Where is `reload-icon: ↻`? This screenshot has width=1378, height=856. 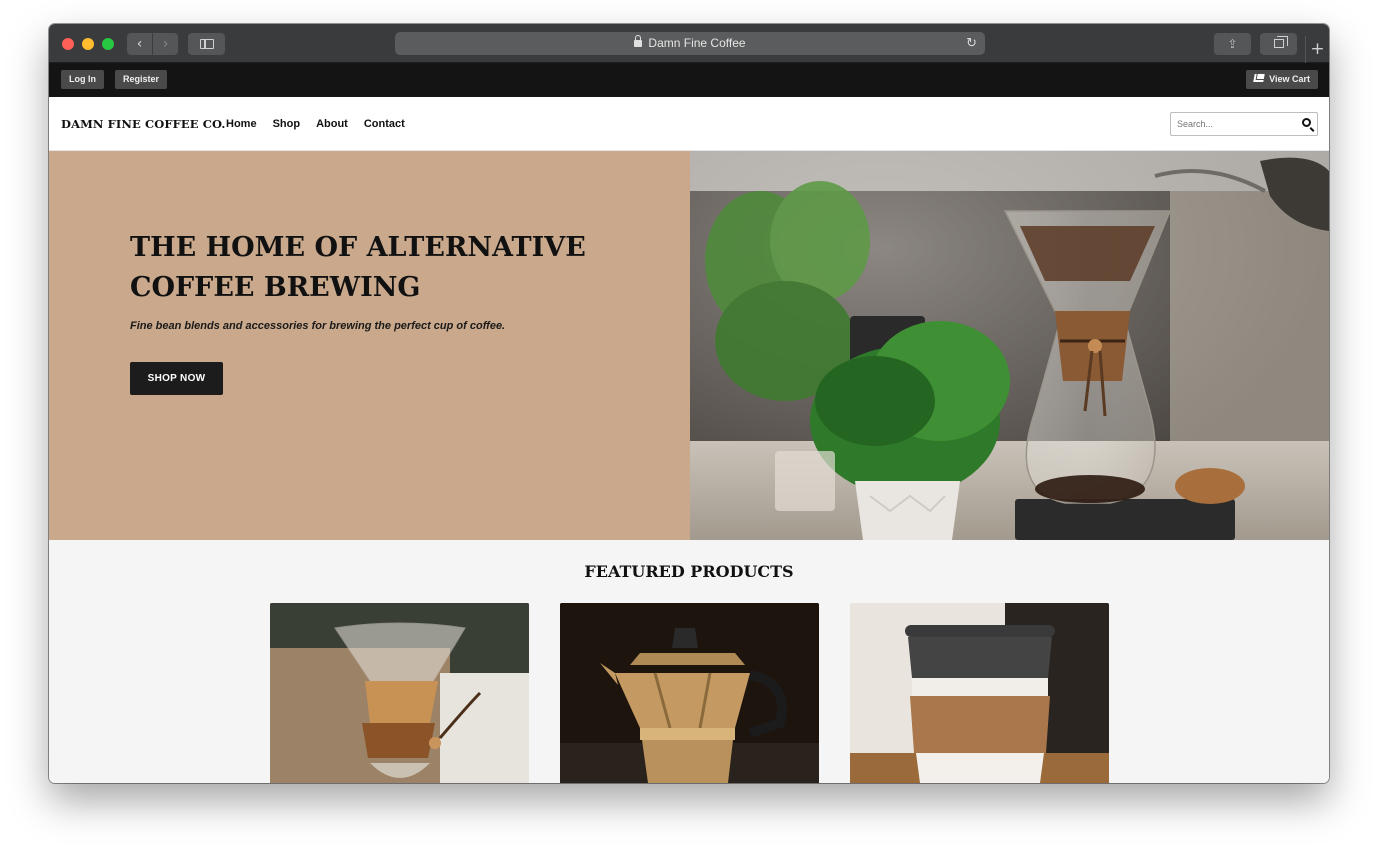
reload-icon: ↻ is located at coordinates (971, 43).